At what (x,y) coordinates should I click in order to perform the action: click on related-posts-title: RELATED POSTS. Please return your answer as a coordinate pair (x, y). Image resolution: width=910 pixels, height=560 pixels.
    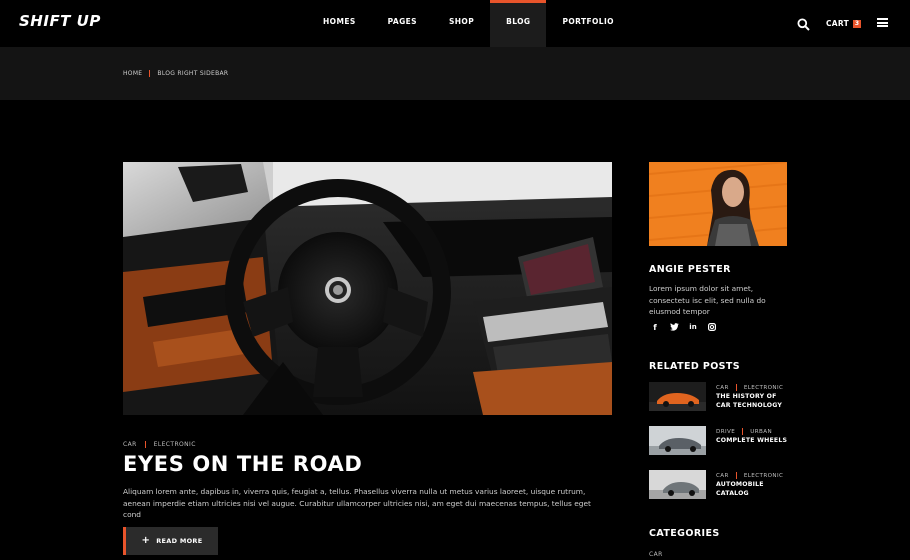
    Looking at the image, I should click on (695, 366).